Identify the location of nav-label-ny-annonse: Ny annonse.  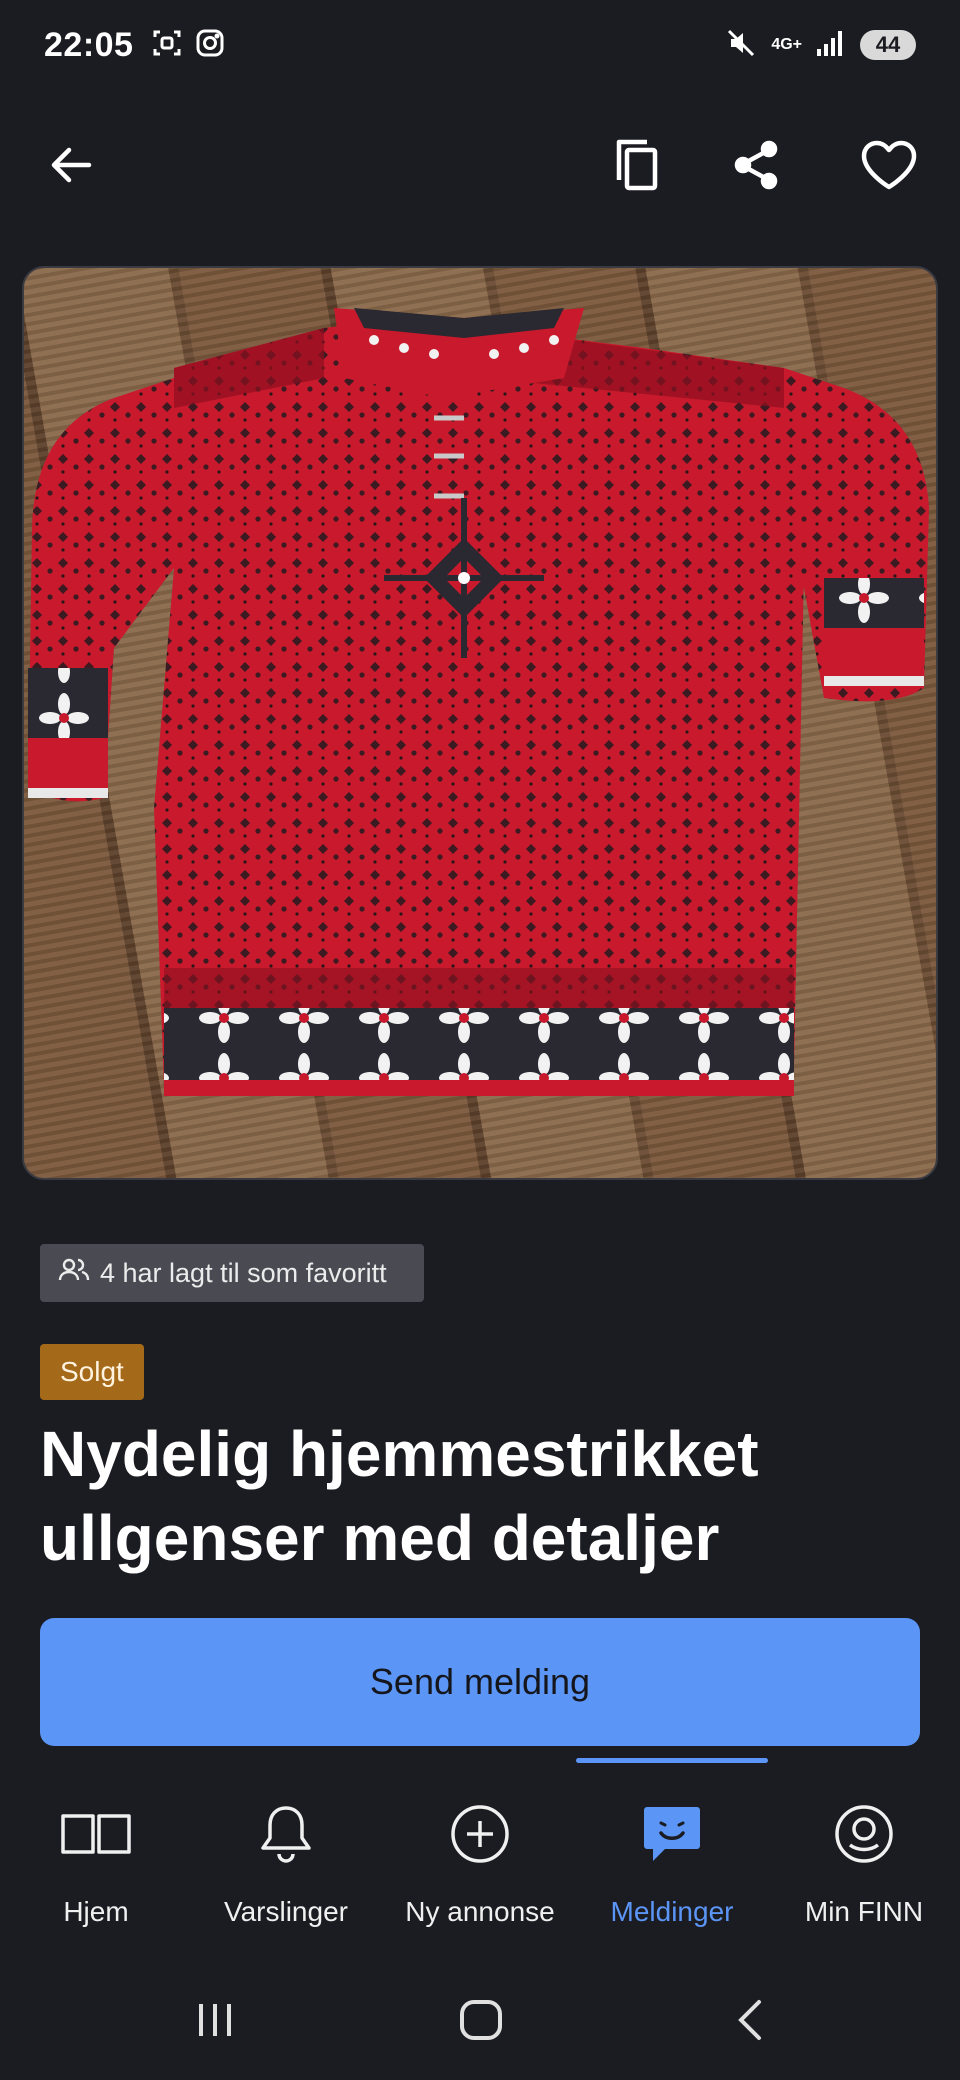
(480, 1911).